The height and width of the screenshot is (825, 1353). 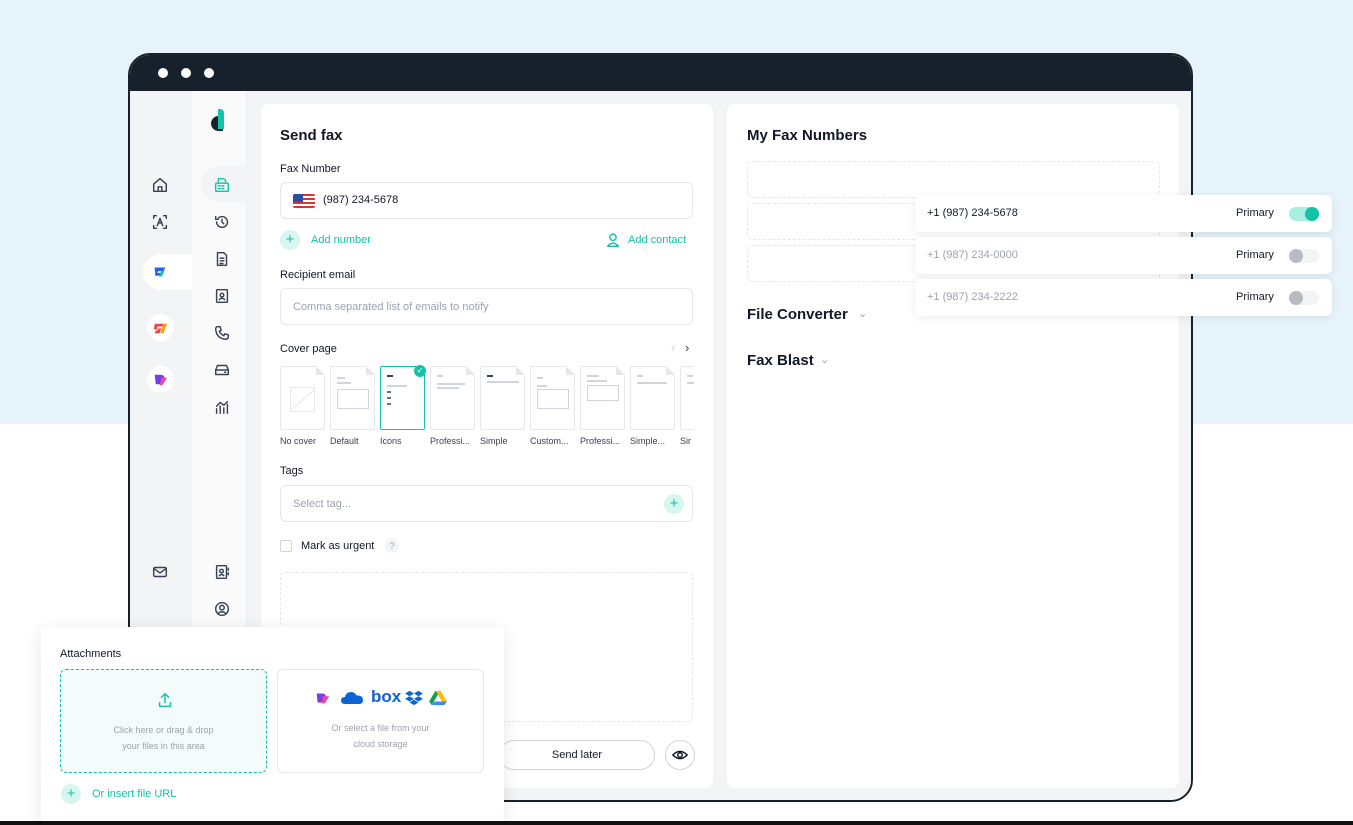 What do you see at coordinates (222, 296) in the screenshot?
I see `contact-card-icon` at bounding box center [222, 296].